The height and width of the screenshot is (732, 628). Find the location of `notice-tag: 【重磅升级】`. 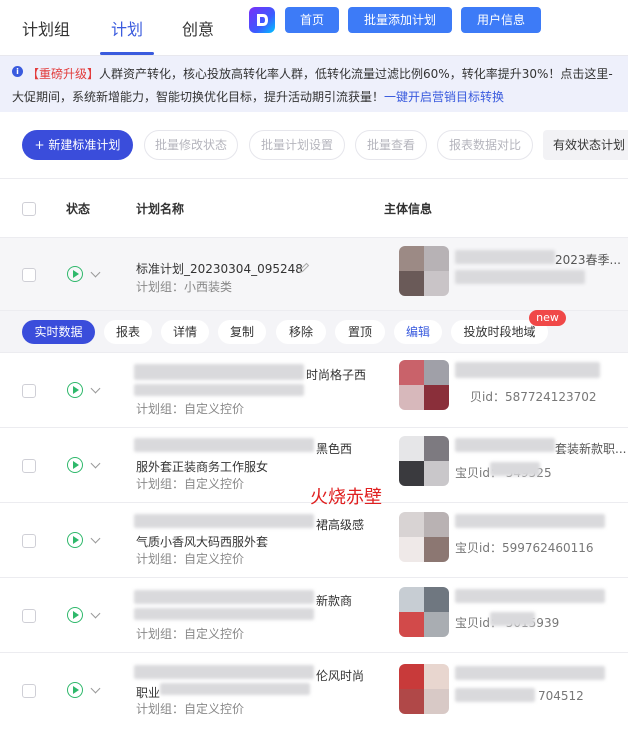

notice-tag: 【重磅升级】 is located at coordinates (63, 74).